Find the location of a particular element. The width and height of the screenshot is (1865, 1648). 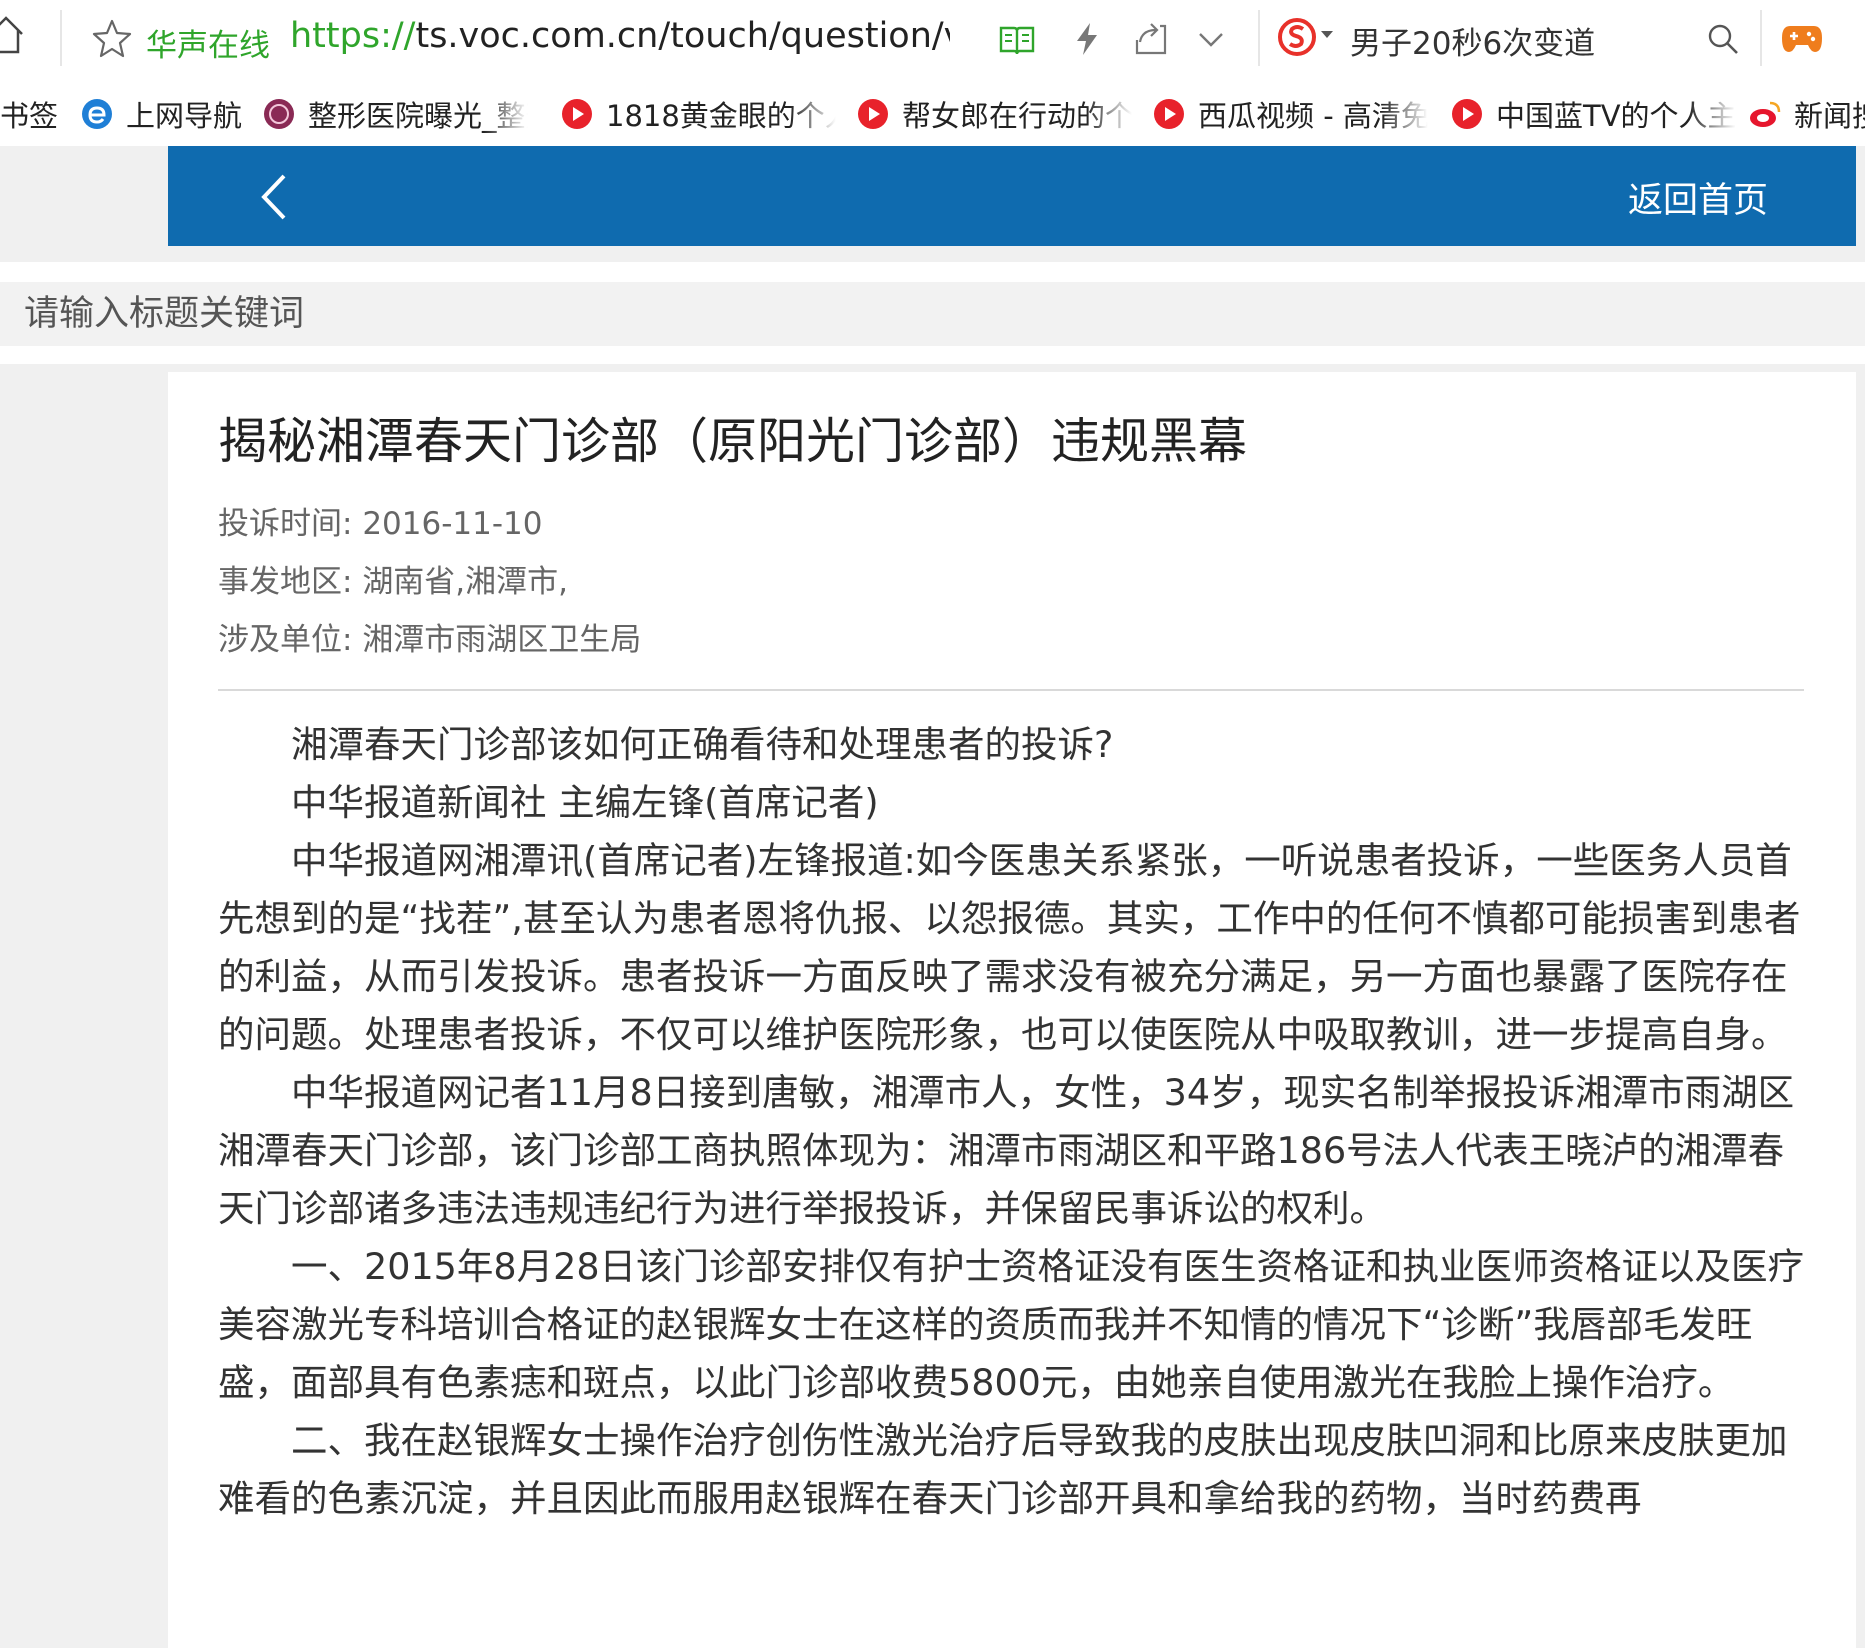

ie-icon is located at coordinates (97, 114).